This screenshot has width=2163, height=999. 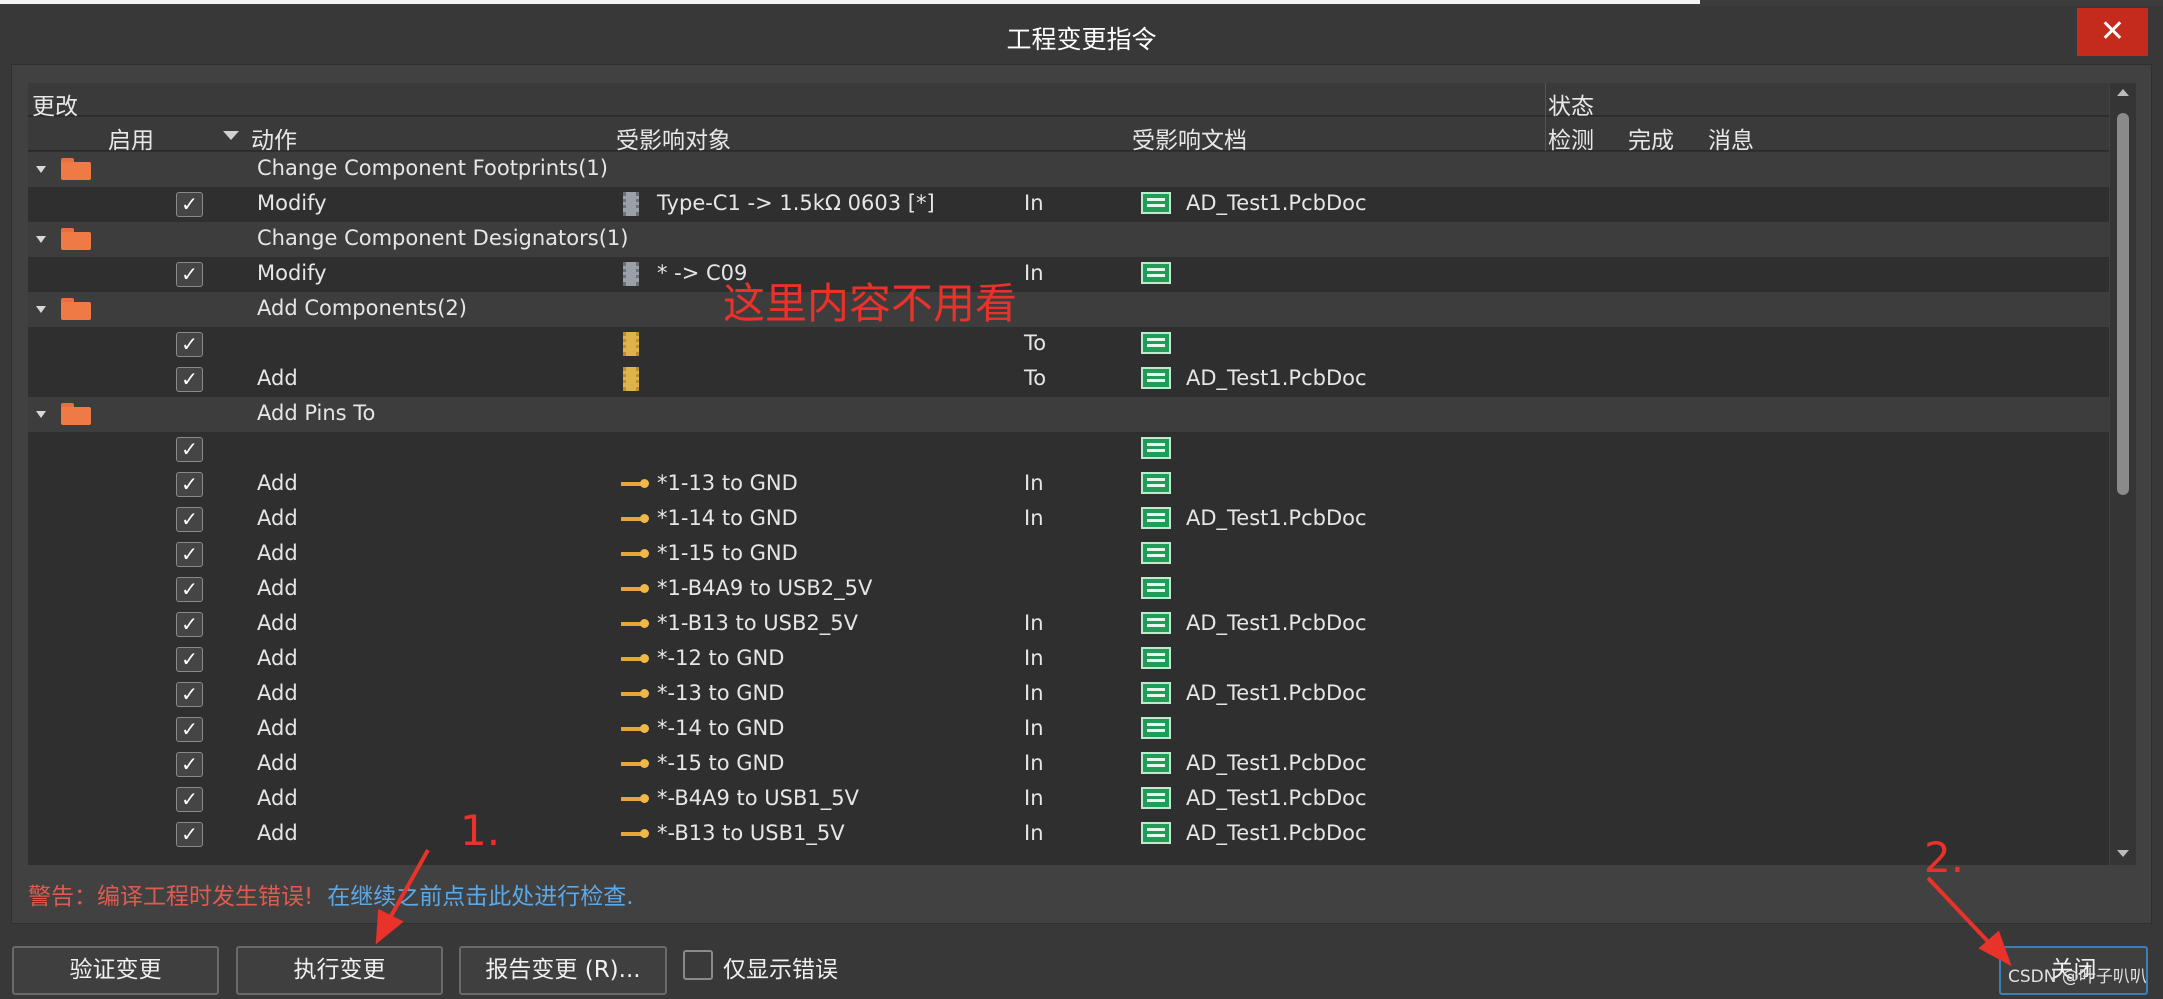 I want to click on affected-object-cell: *-14 to GND, so click(x=721, y=728).